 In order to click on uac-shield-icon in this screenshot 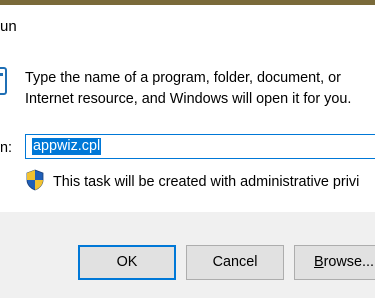, I will do `click(35, 180)`.